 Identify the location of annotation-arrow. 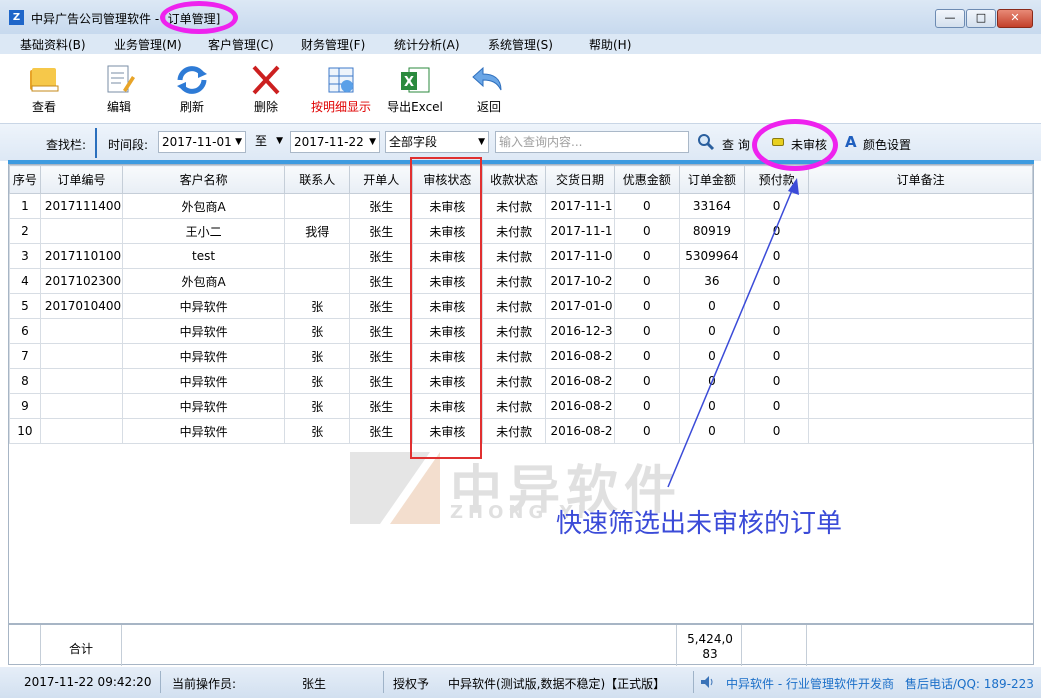
(733, 333).